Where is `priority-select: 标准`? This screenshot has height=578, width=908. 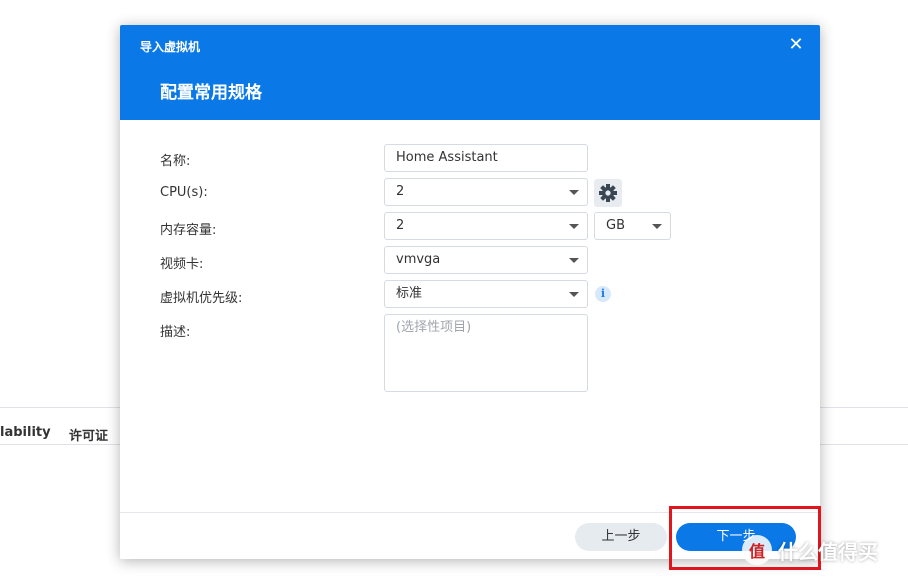
priority-select: 标准 is located at coordinates (486, 294).